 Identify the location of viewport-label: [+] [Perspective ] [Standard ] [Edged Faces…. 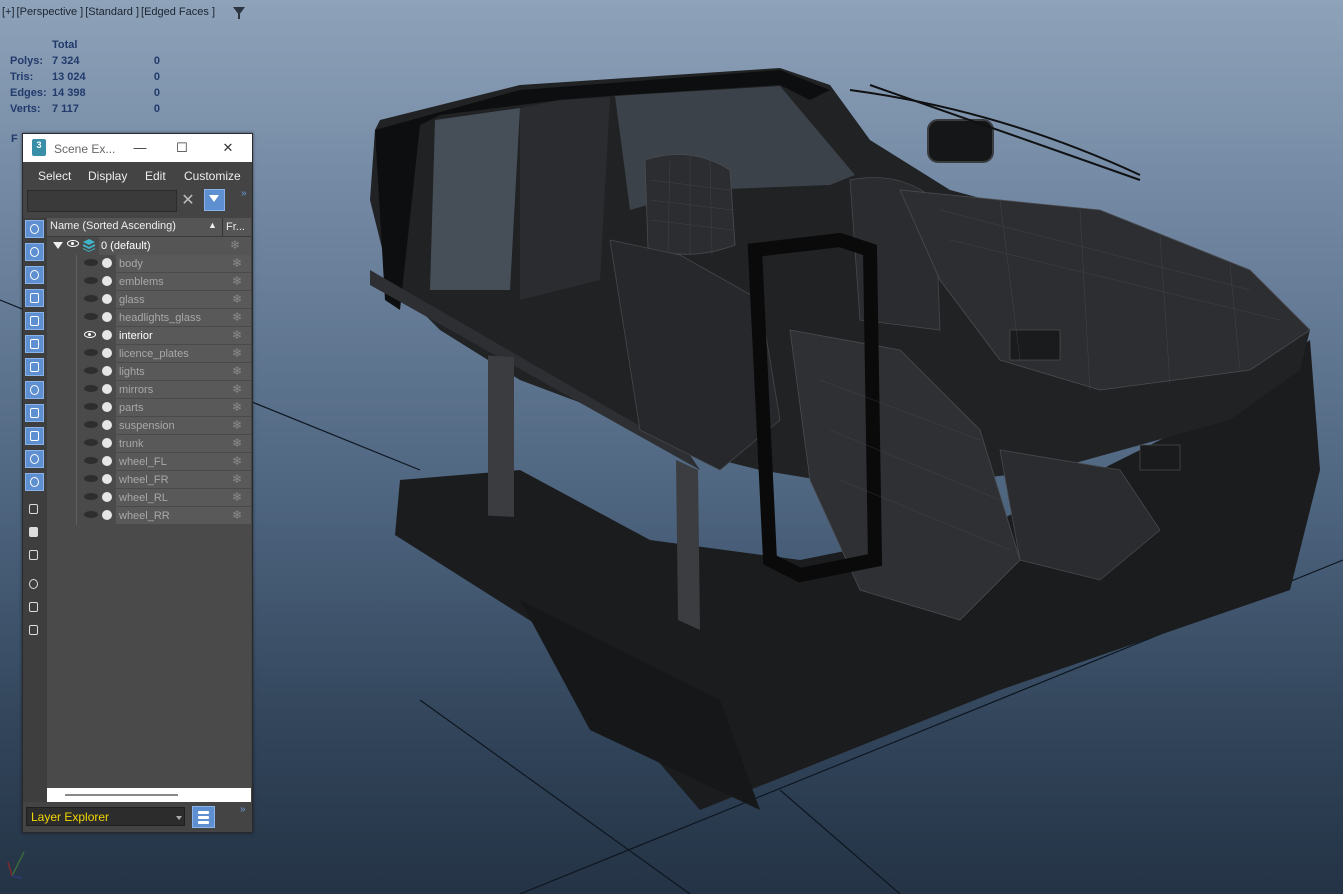
(109, 12).